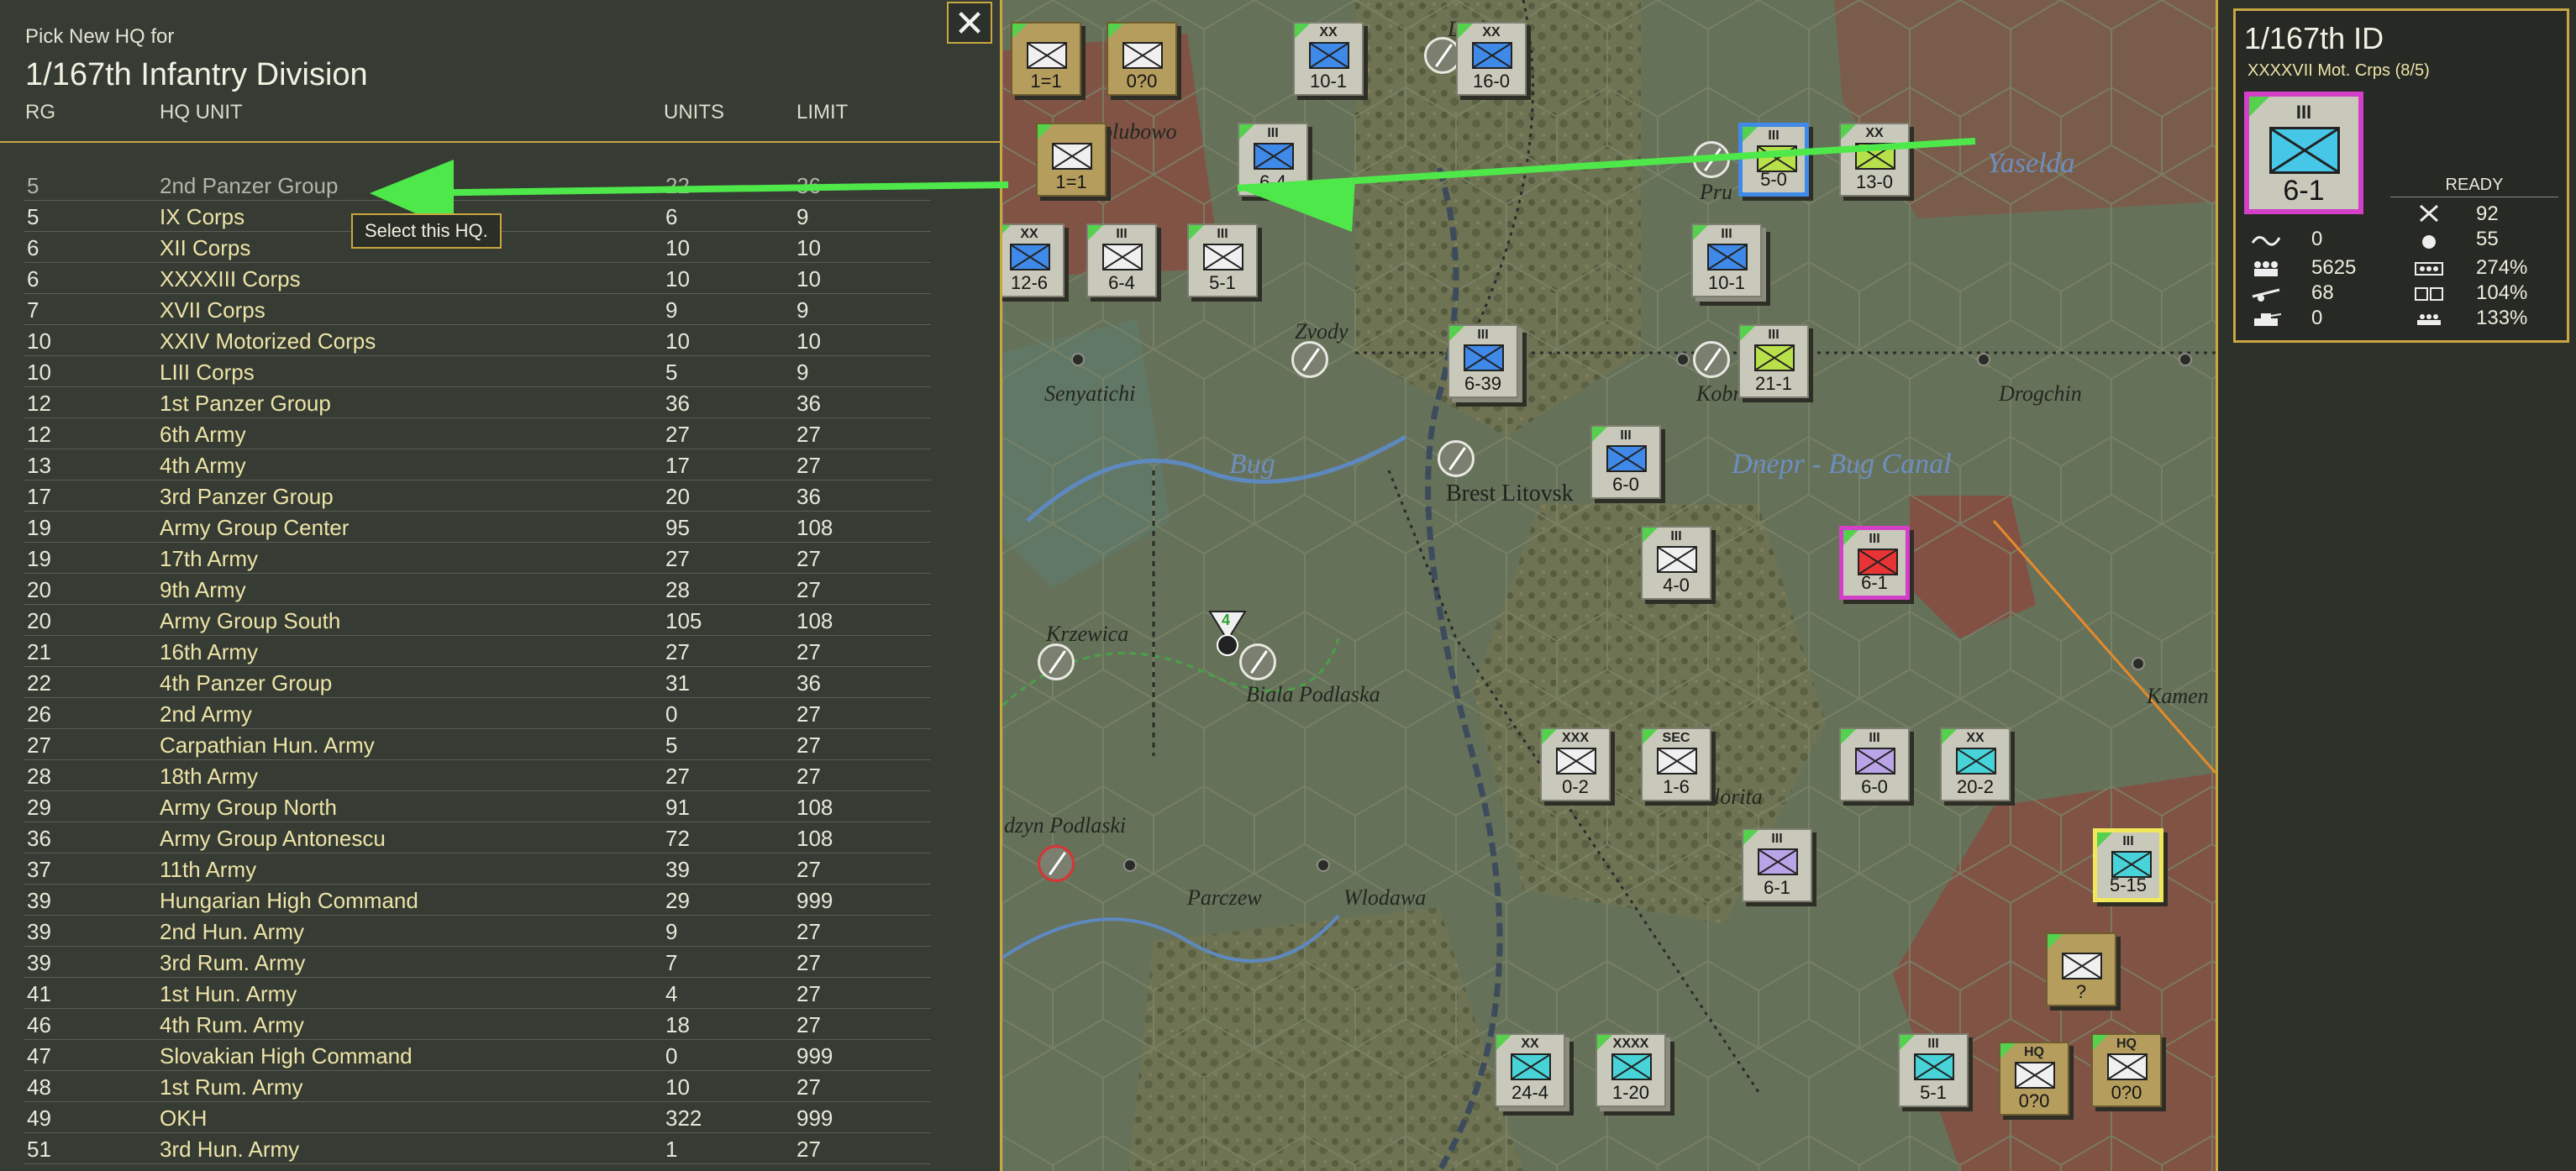  What do you see at coordinates (677, 589) in the screenshot?
I see `hq-units-cell: 28` at bounding box center [677, 589].